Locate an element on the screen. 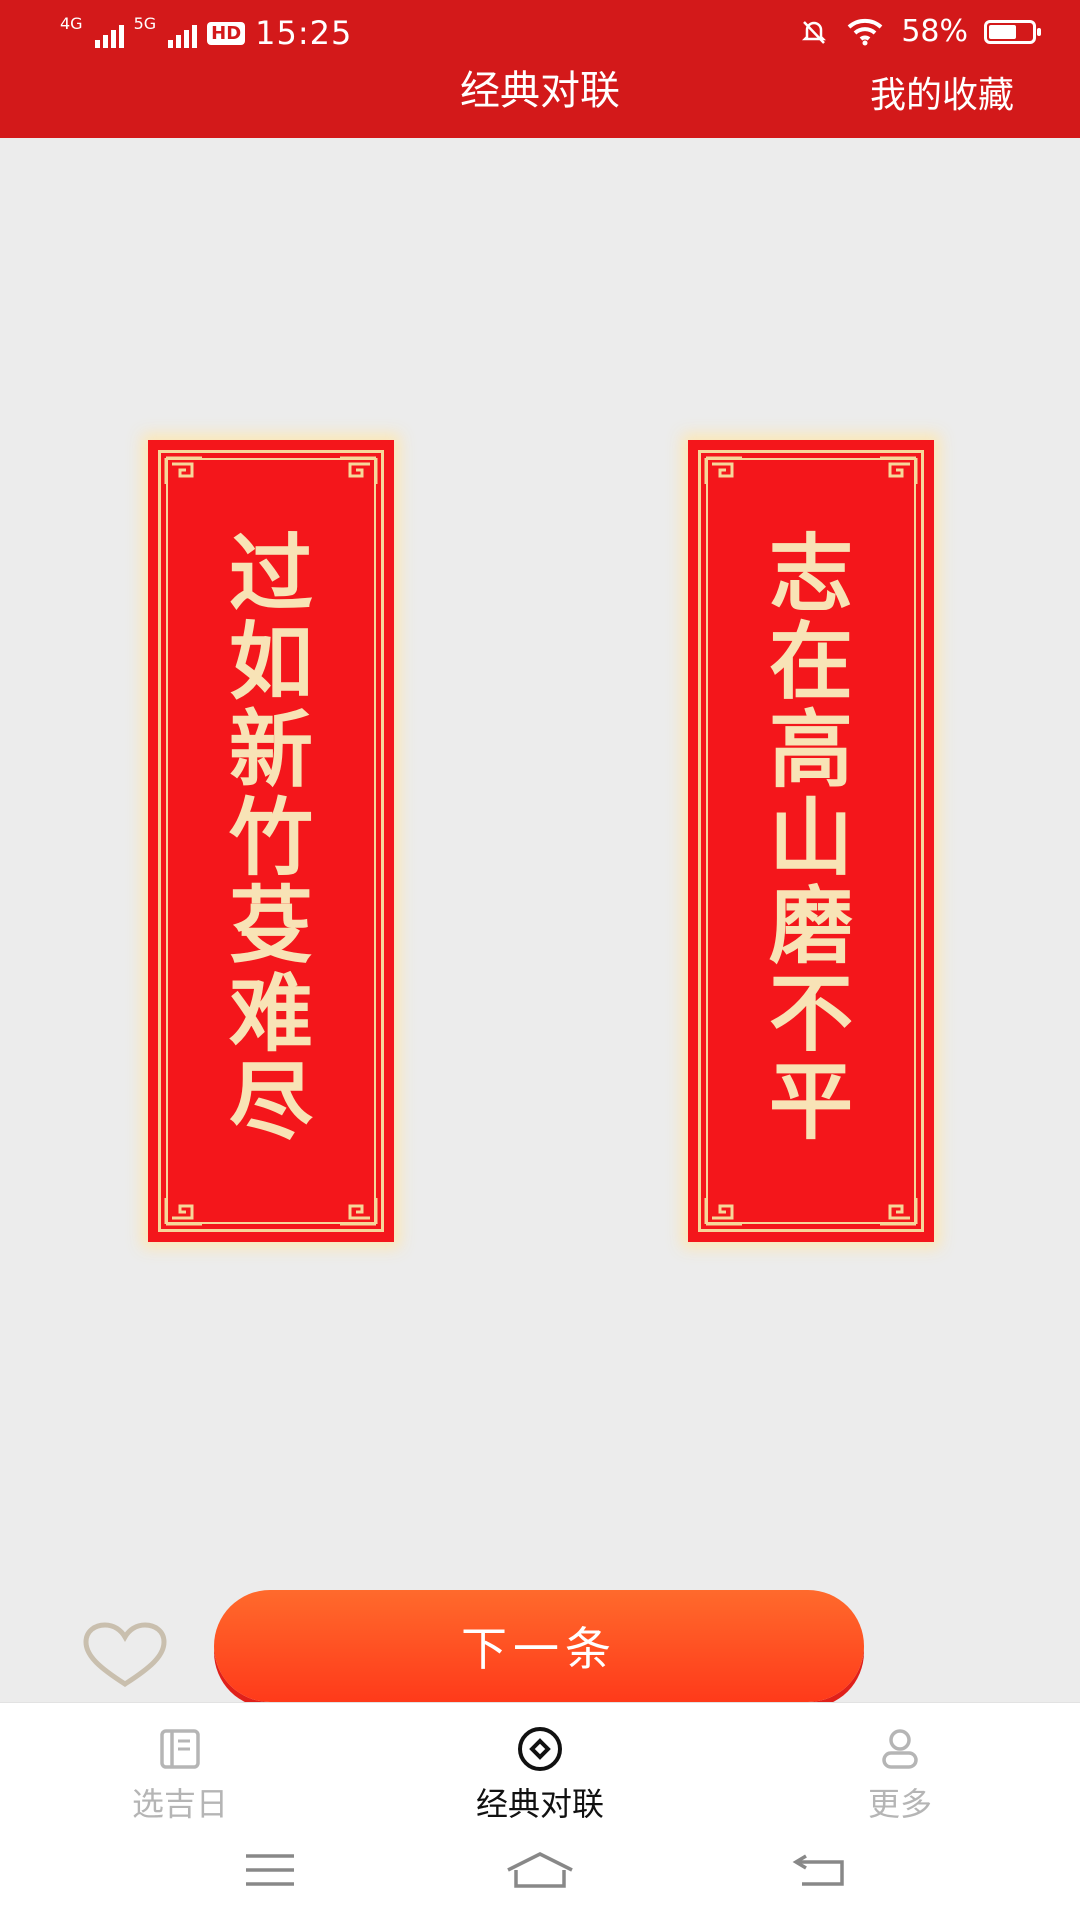  couplet-char: 难 is located at coordinates (270, 1014).